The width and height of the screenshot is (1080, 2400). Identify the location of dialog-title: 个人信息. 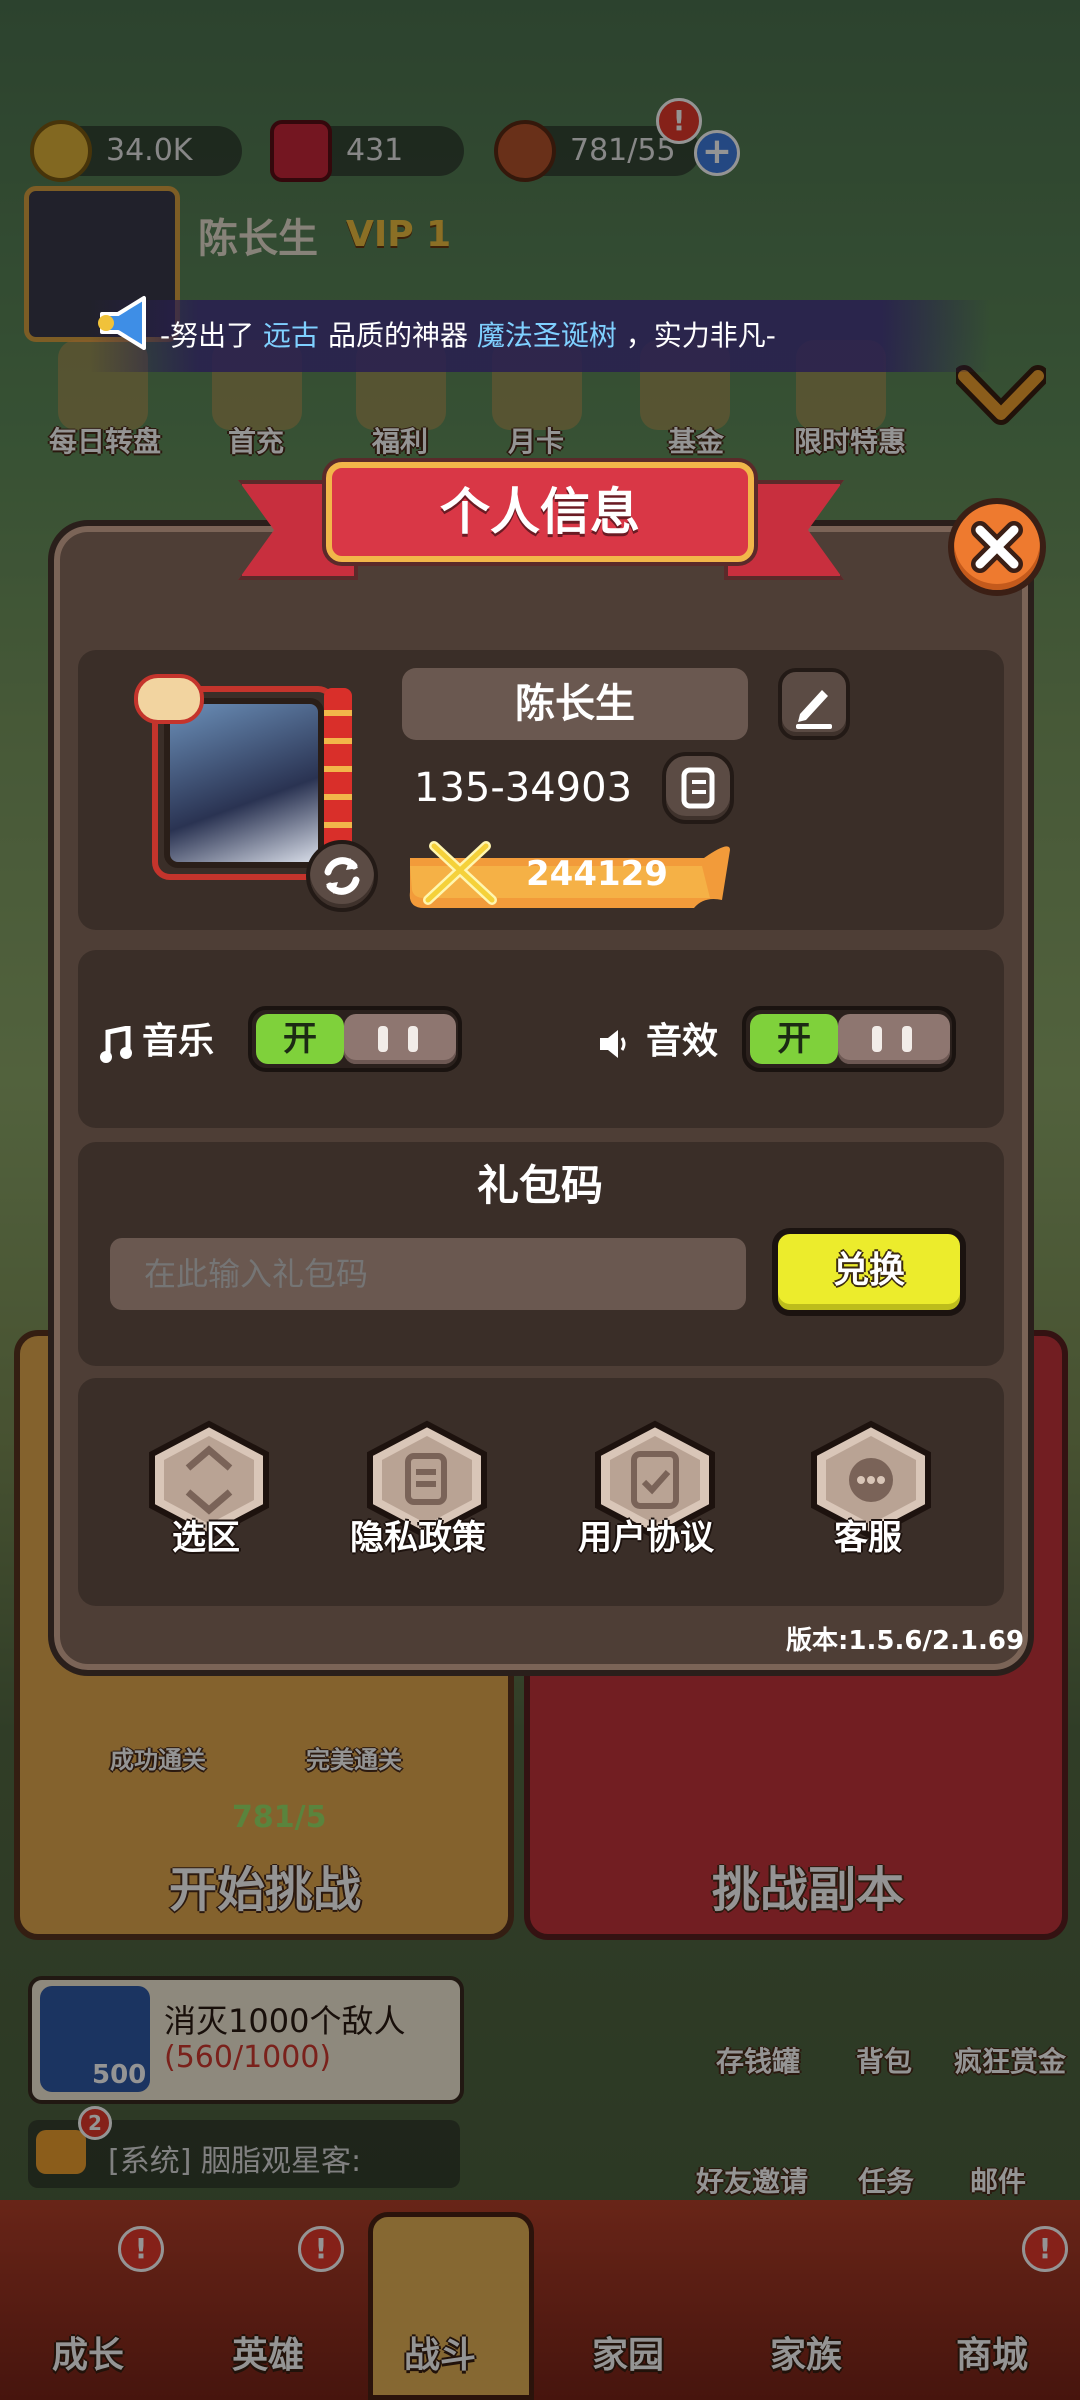
(540, 512).